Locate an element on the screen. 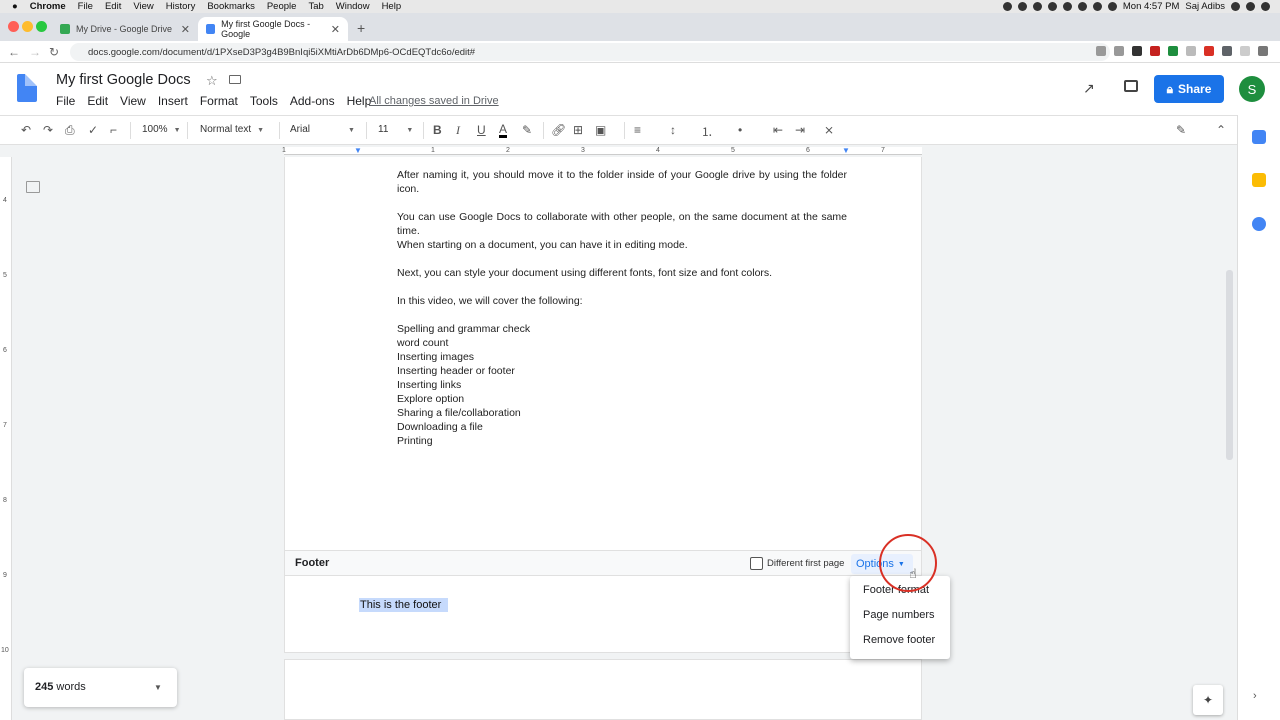 This screenshot has height=720, width=1280. redo-icon: ↷ is located at coordinates (48, 130).